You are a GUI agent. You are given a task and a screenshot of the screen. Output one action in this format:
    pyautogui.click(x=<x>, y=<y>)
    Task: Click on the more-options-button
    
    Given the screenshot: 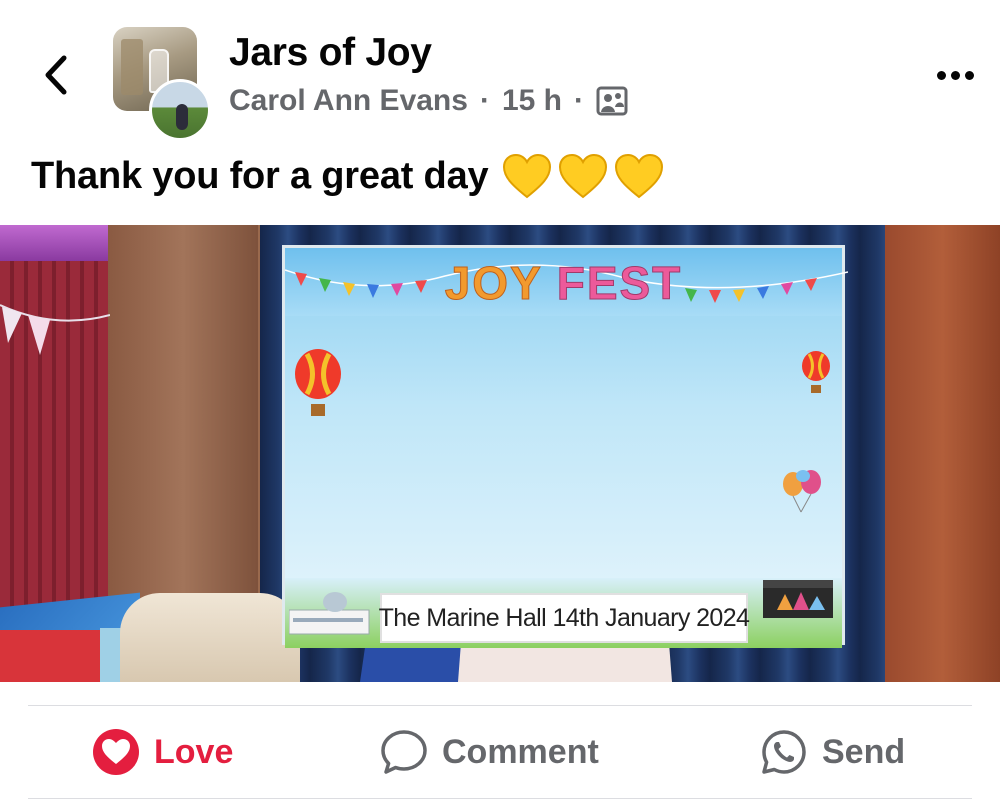 What is the action you would take?
    pyautogui.click(x=955, y=75)
    